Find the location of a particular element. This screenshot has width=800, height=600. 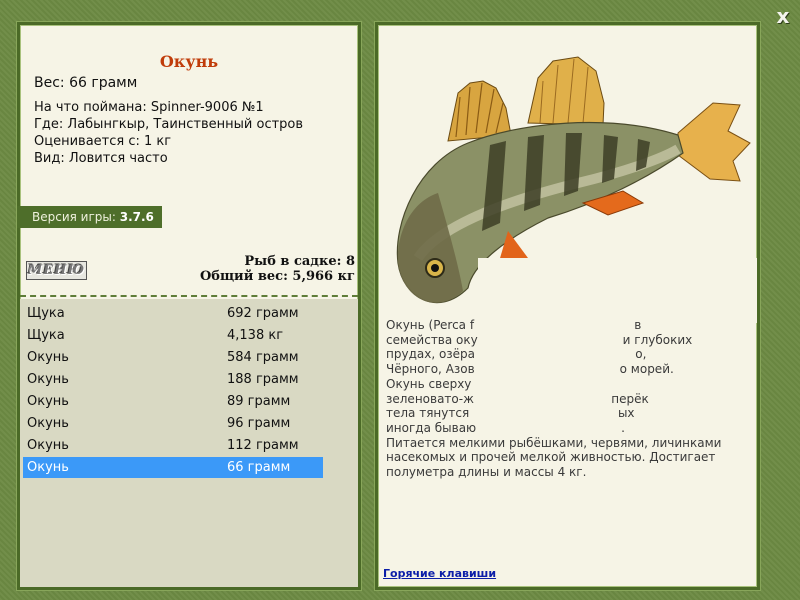

description-line: Окунь сверху is located at coordinates (429, 383).